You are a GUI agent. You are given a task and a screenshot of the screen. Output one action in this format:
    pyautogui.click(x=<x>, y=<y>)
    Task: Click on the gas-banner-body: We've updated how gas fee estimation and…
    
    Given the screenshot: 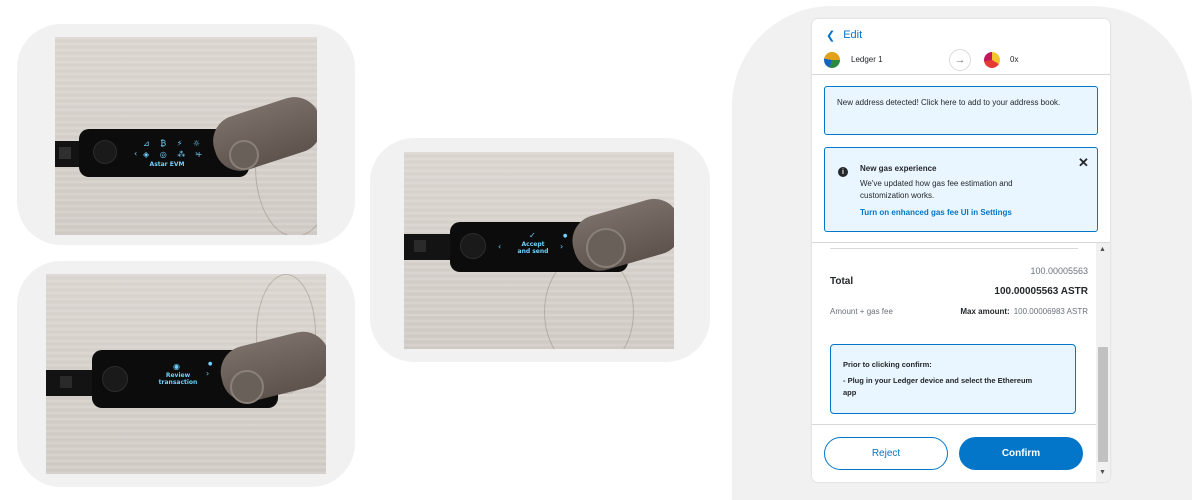 What is the action you would take?
    pyautogui.click(x=936, y=189)
    